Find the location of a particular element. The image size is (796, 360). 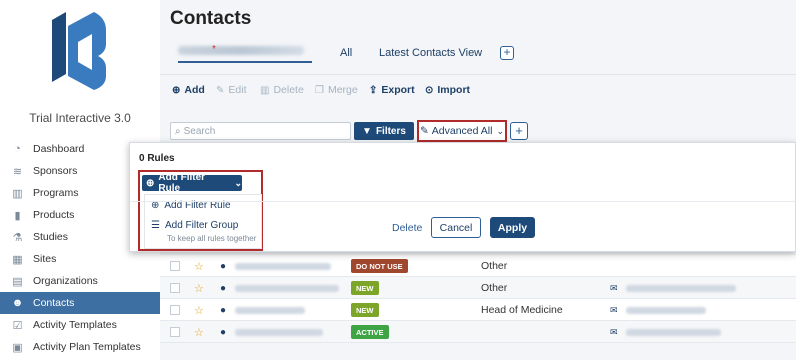

merge-icon: ❐ is located at coordinates (319, 90).